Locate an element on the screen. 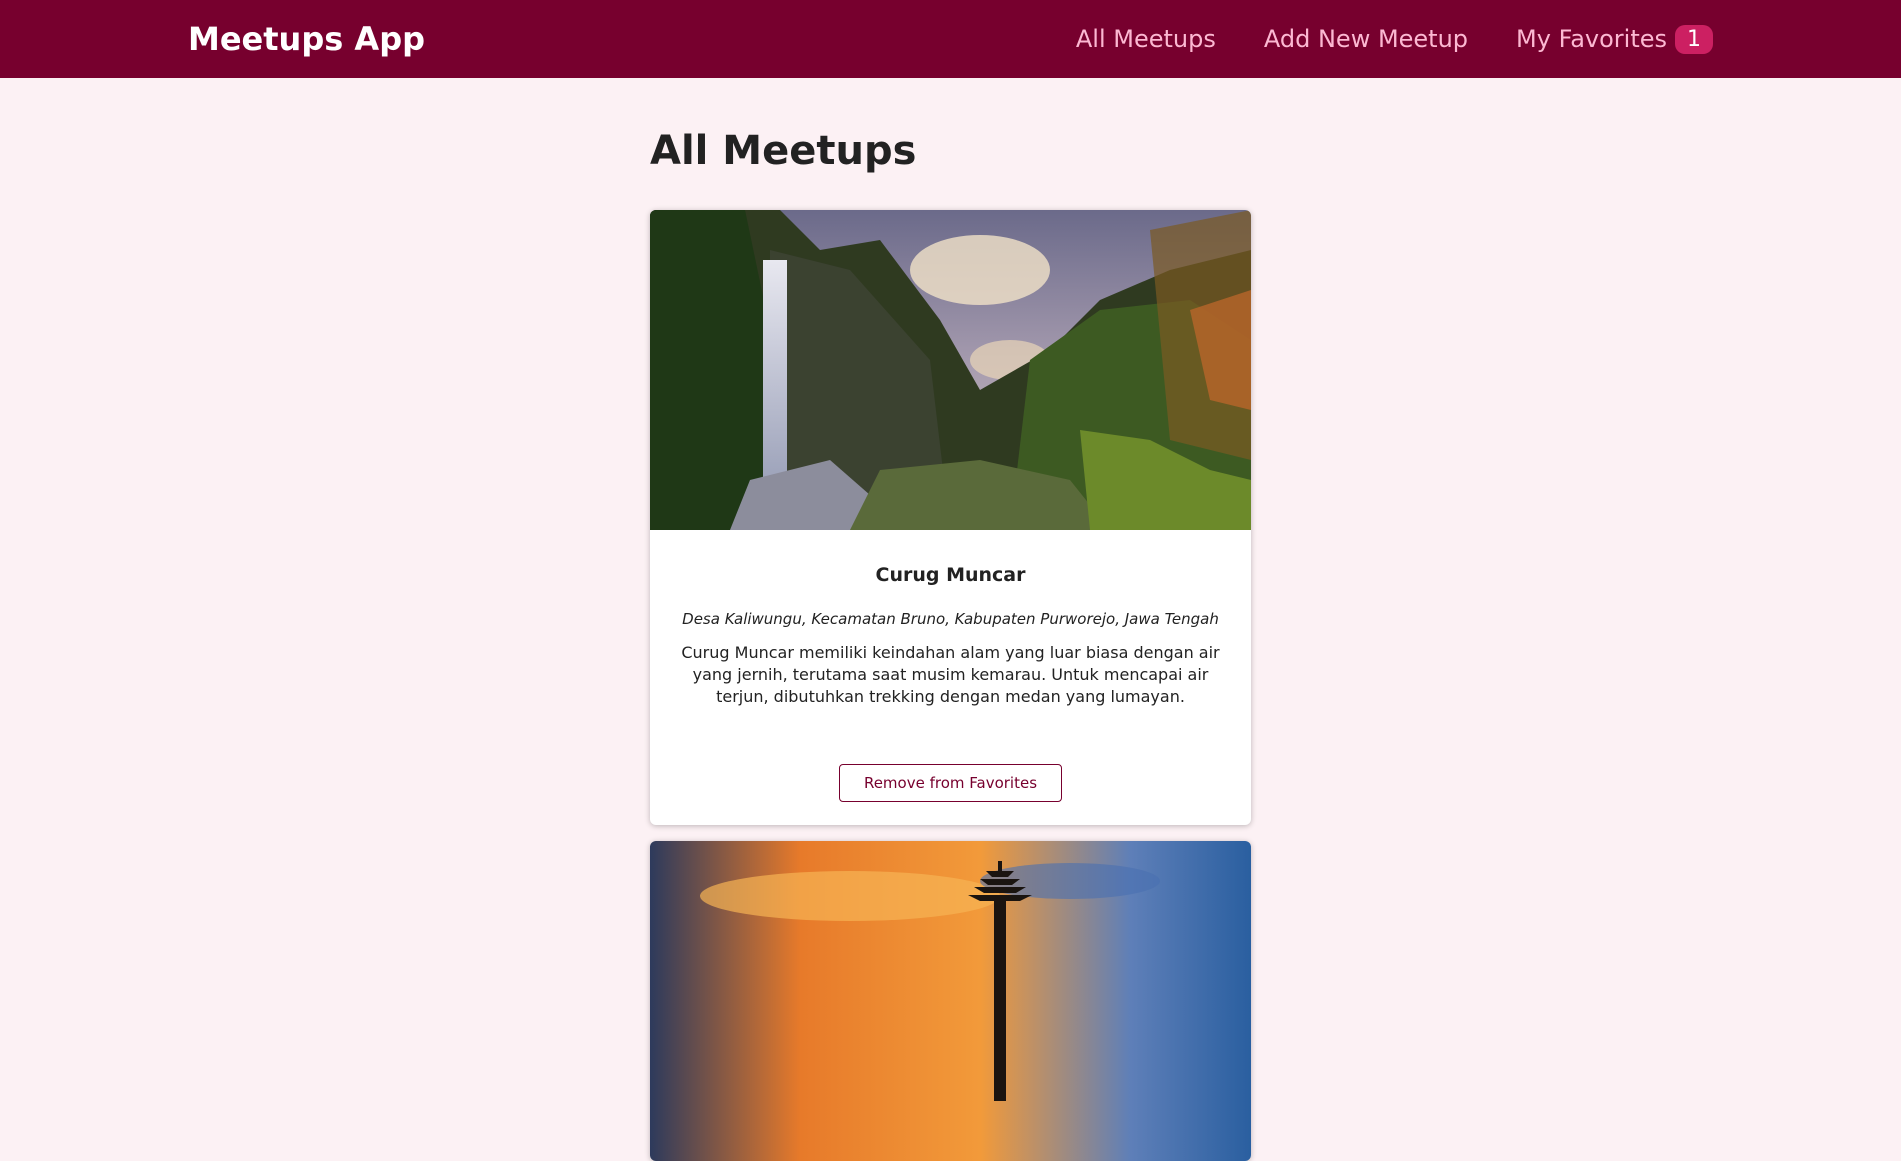  temple-sunset-image is located at coordinates (950, 1001).